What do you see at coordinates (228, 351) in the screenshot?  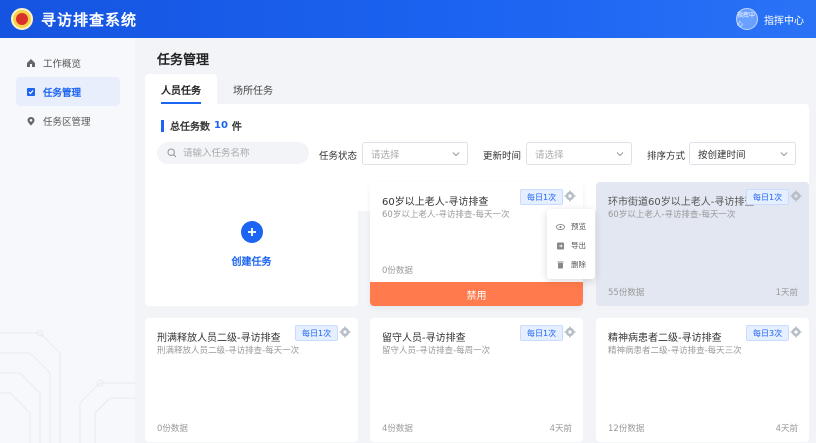 I see `task-card-subtitle: 刑满释放人员二级-寻访排查-每天一次` at bounding box center [228, 351].